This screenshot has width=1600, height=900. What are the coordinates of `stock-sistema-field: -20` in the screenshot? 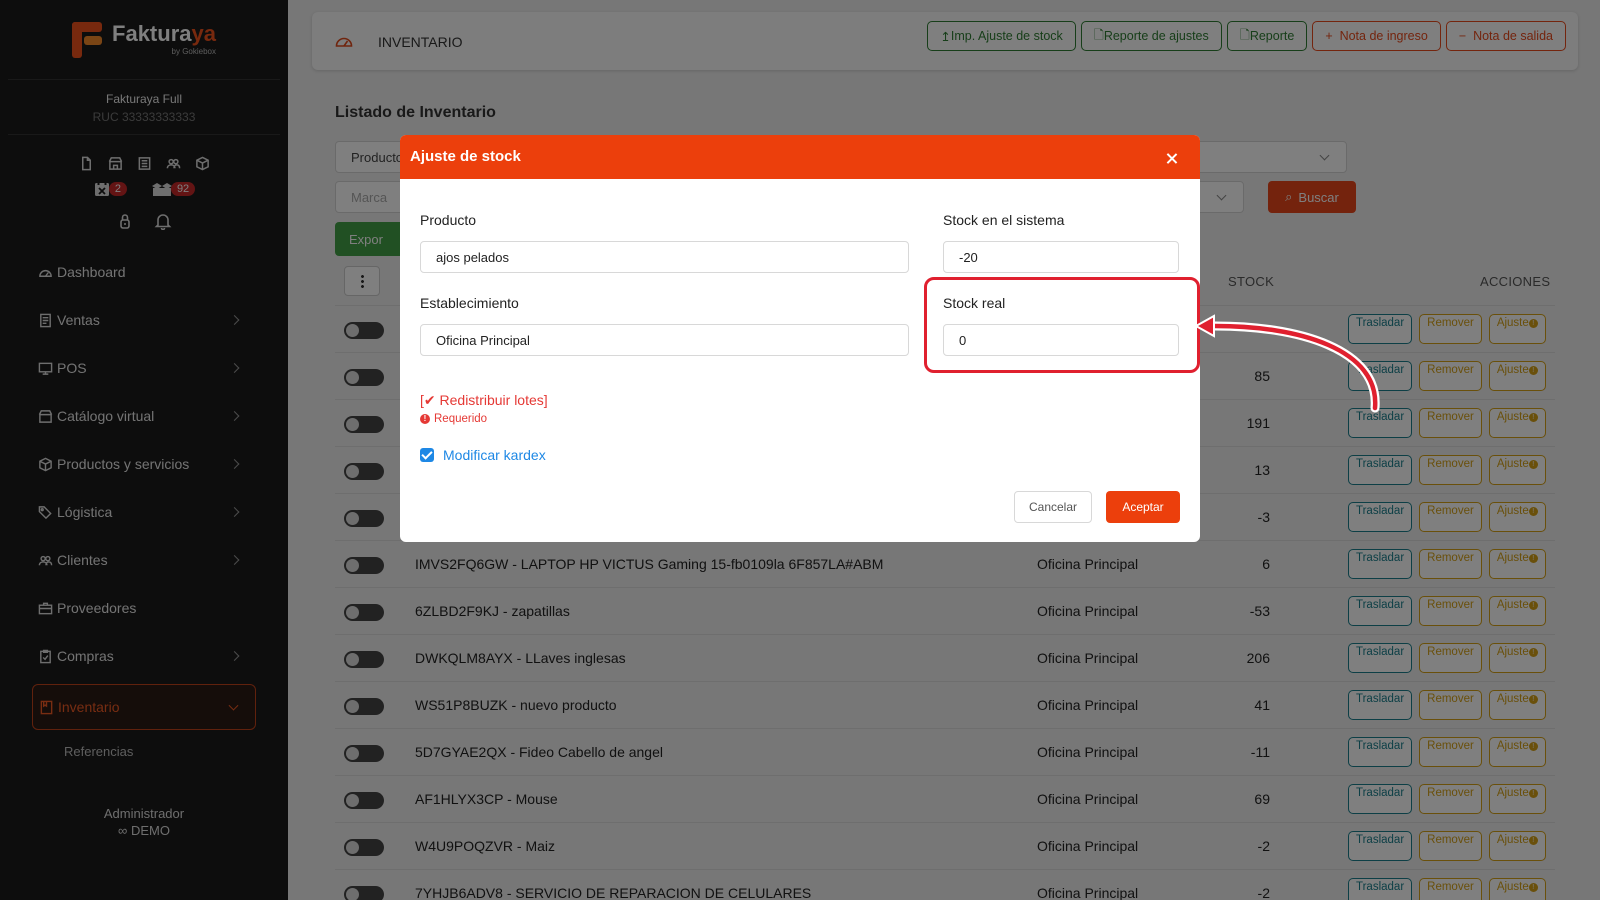 It's located at (1061, 257).